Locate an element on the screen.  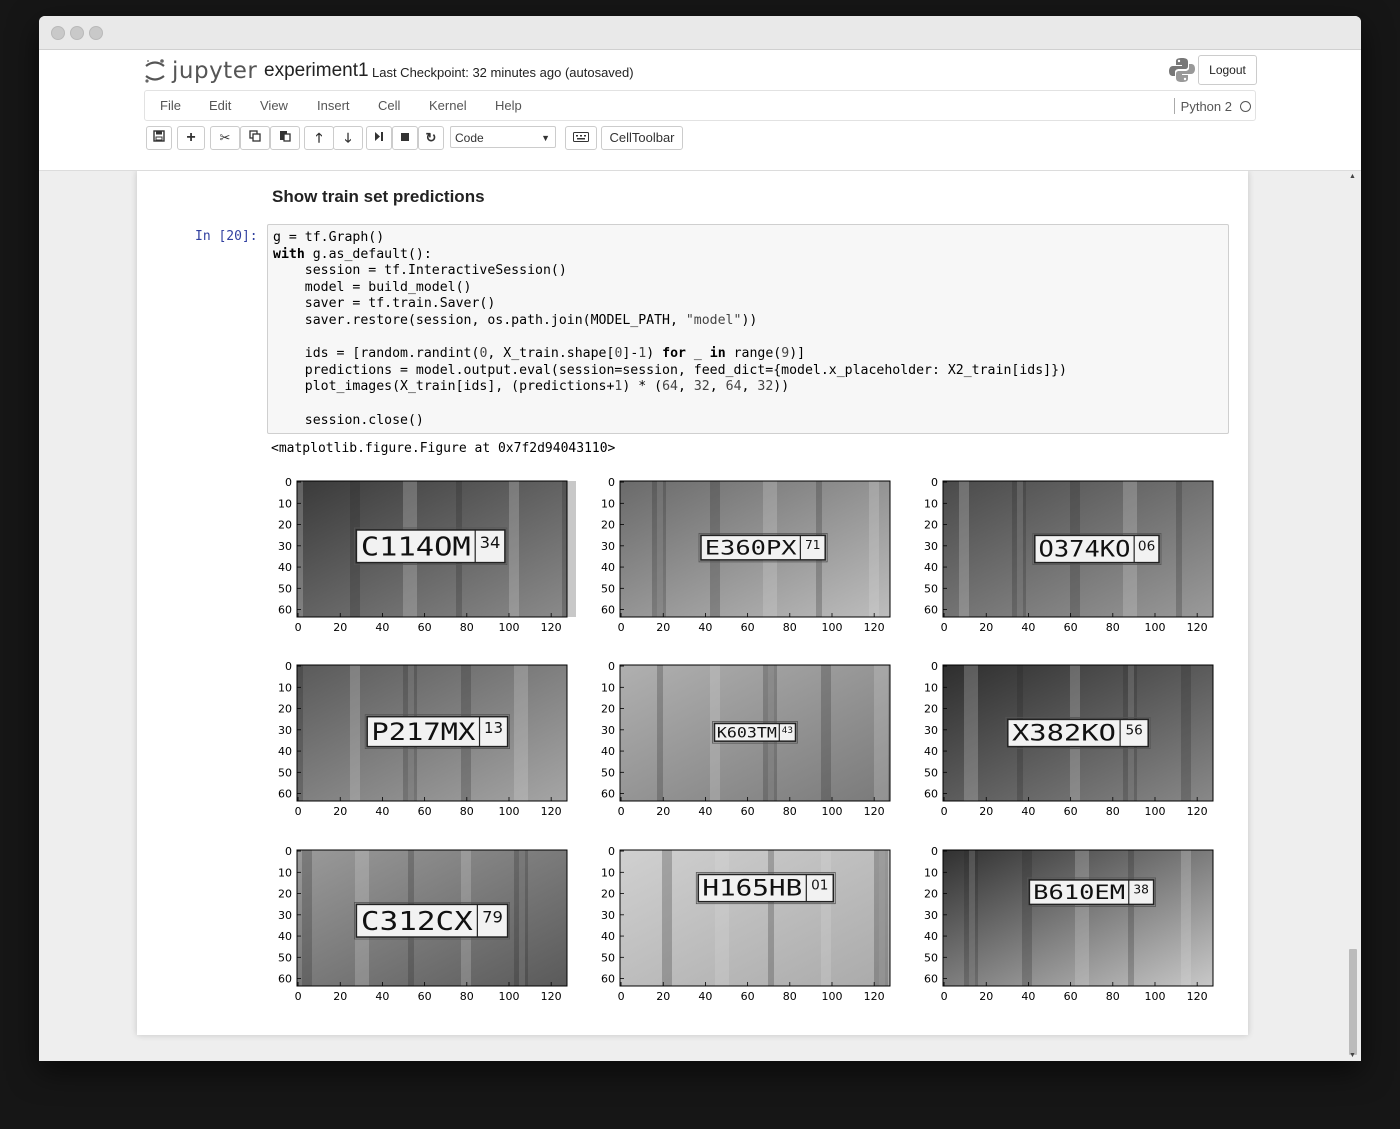
cell-type-select: Code ▼ is located at coordinates (503, 137).